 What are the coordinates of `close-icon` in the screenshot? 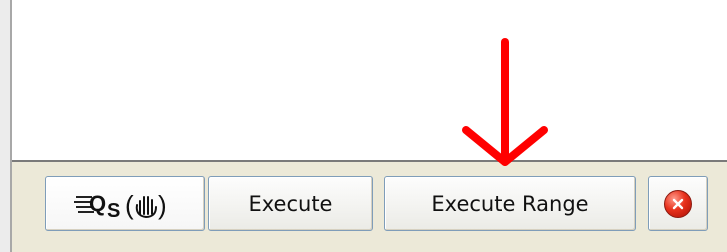 It's located at (678, 203).